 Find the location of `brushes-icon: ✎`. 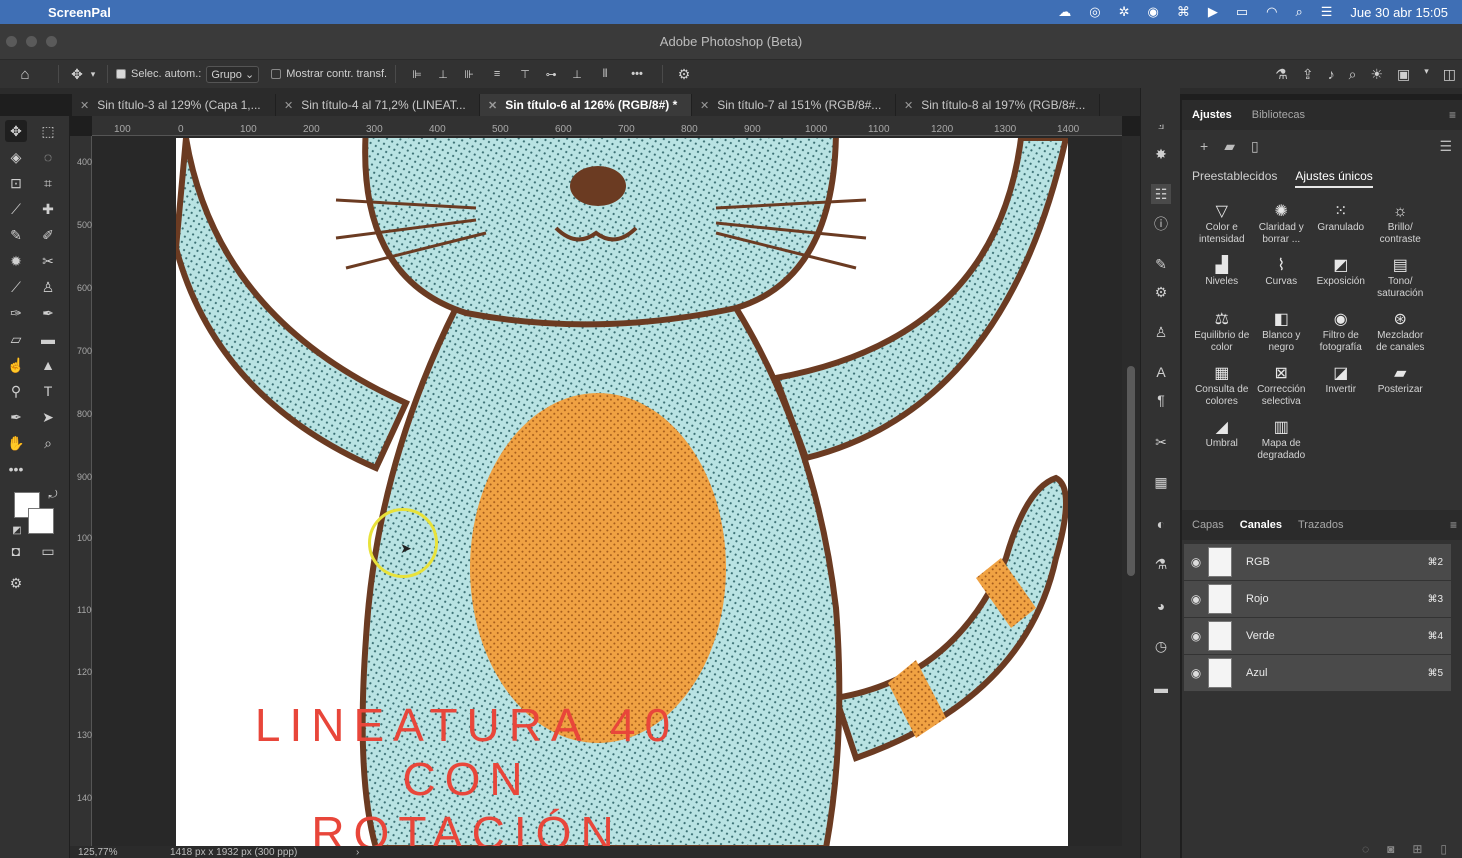

brushes-icon: ✎ is located at coordinates (1161, 264).